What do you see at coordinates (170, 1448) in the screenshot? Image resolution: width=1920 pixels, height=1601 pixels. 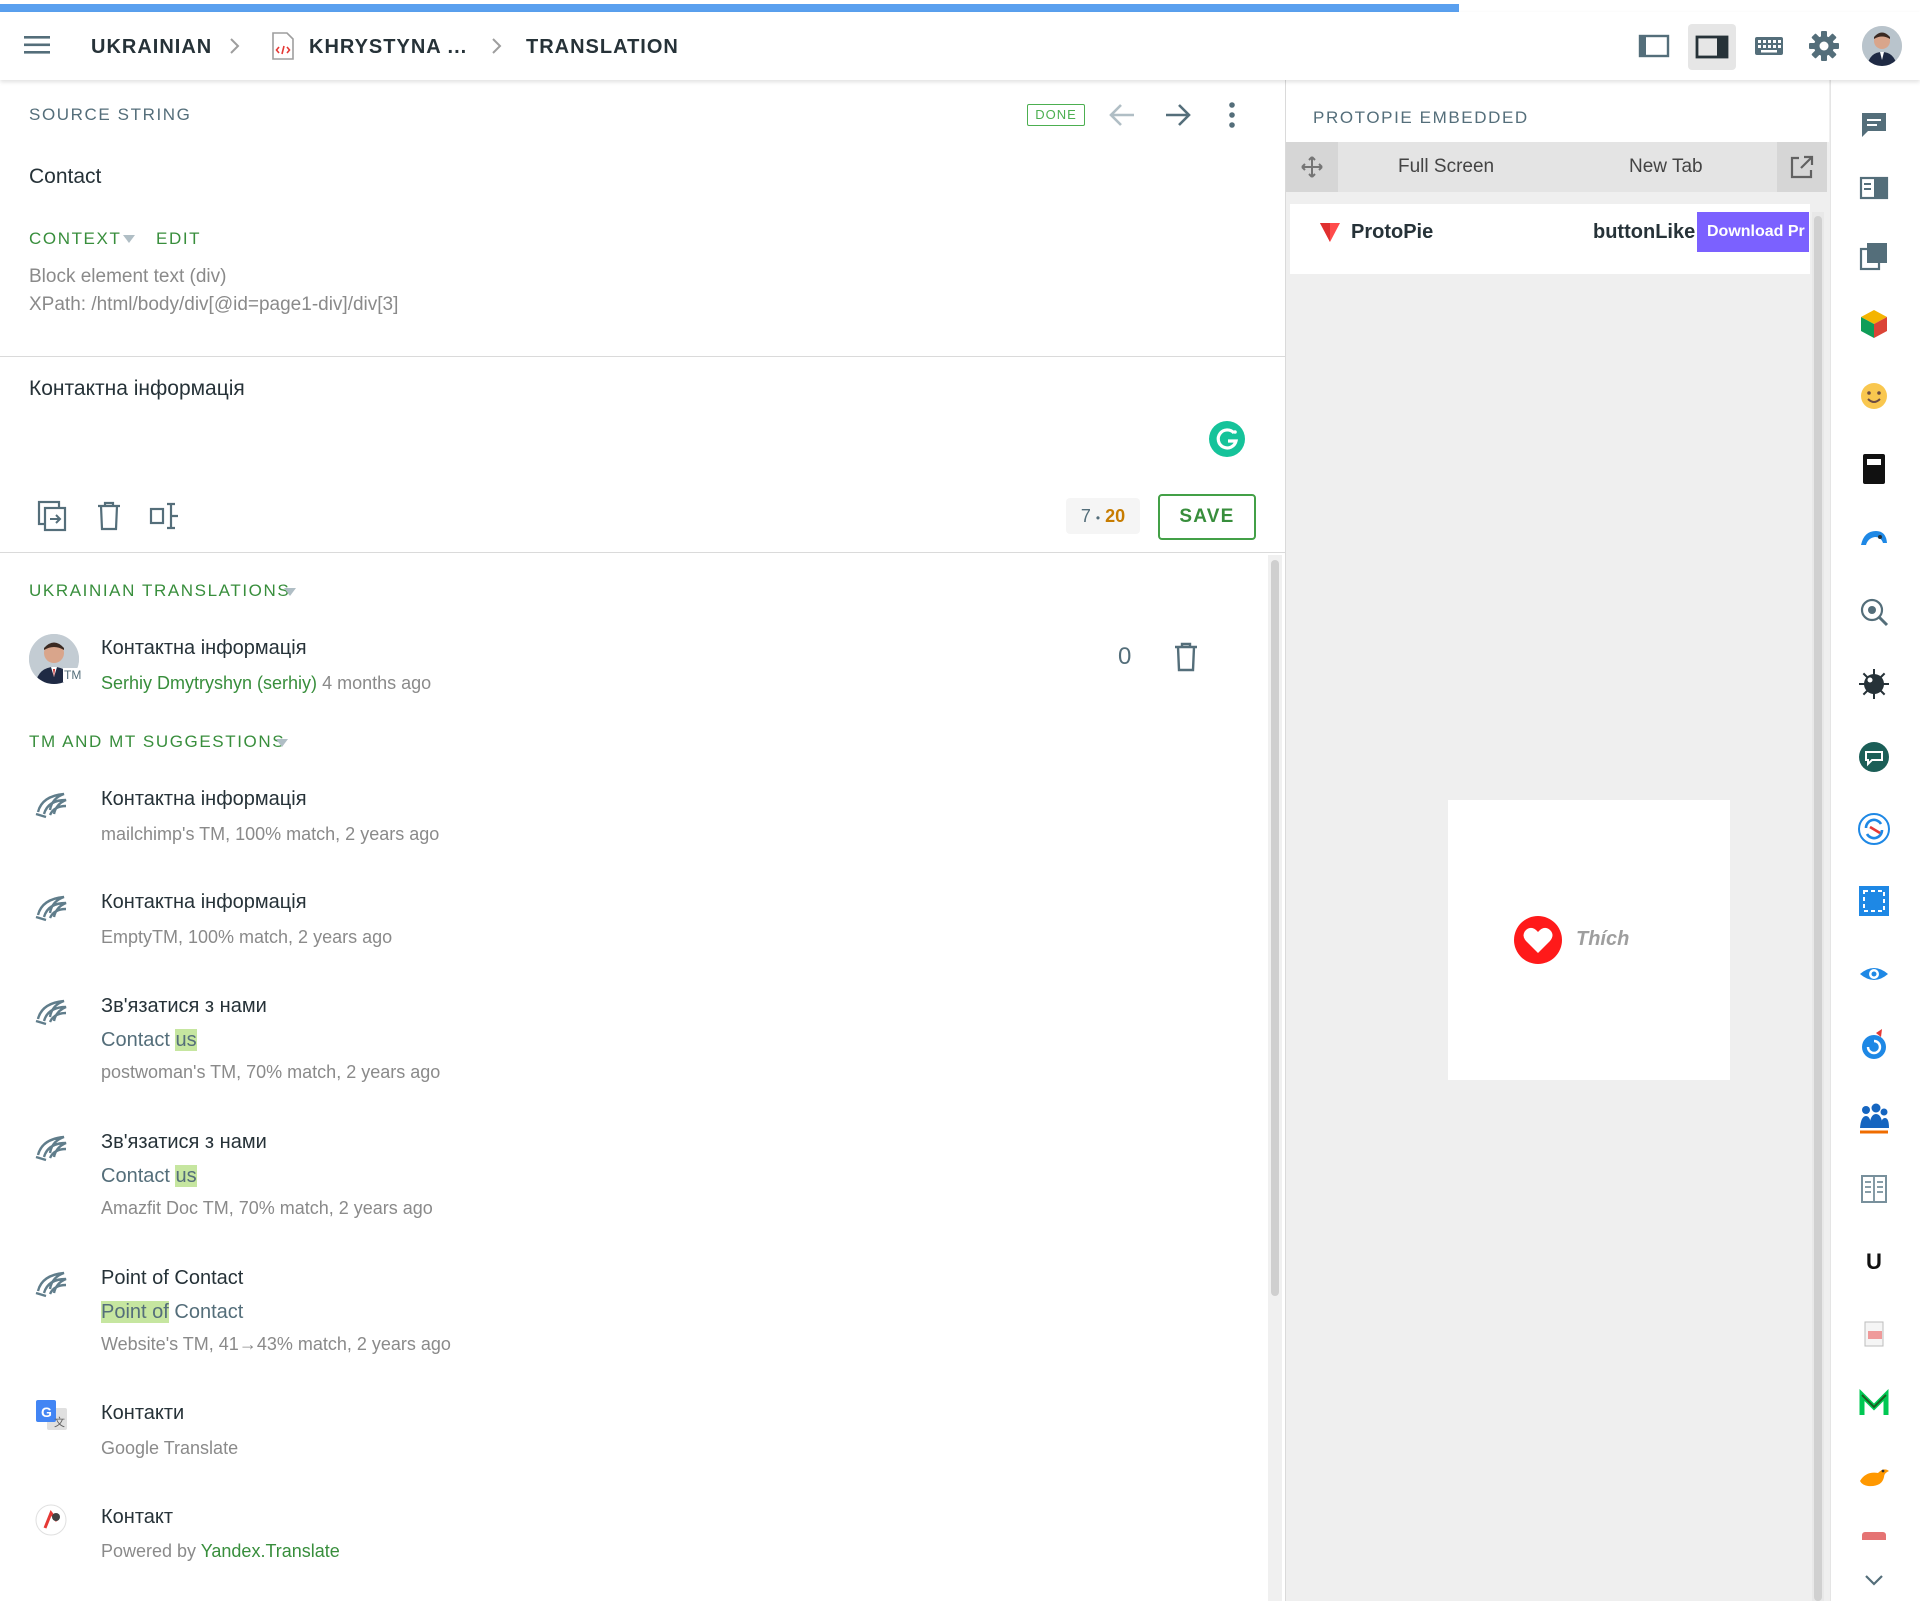 I see `suggestion-source: Google Translate` at bounding box center [170, 1448].